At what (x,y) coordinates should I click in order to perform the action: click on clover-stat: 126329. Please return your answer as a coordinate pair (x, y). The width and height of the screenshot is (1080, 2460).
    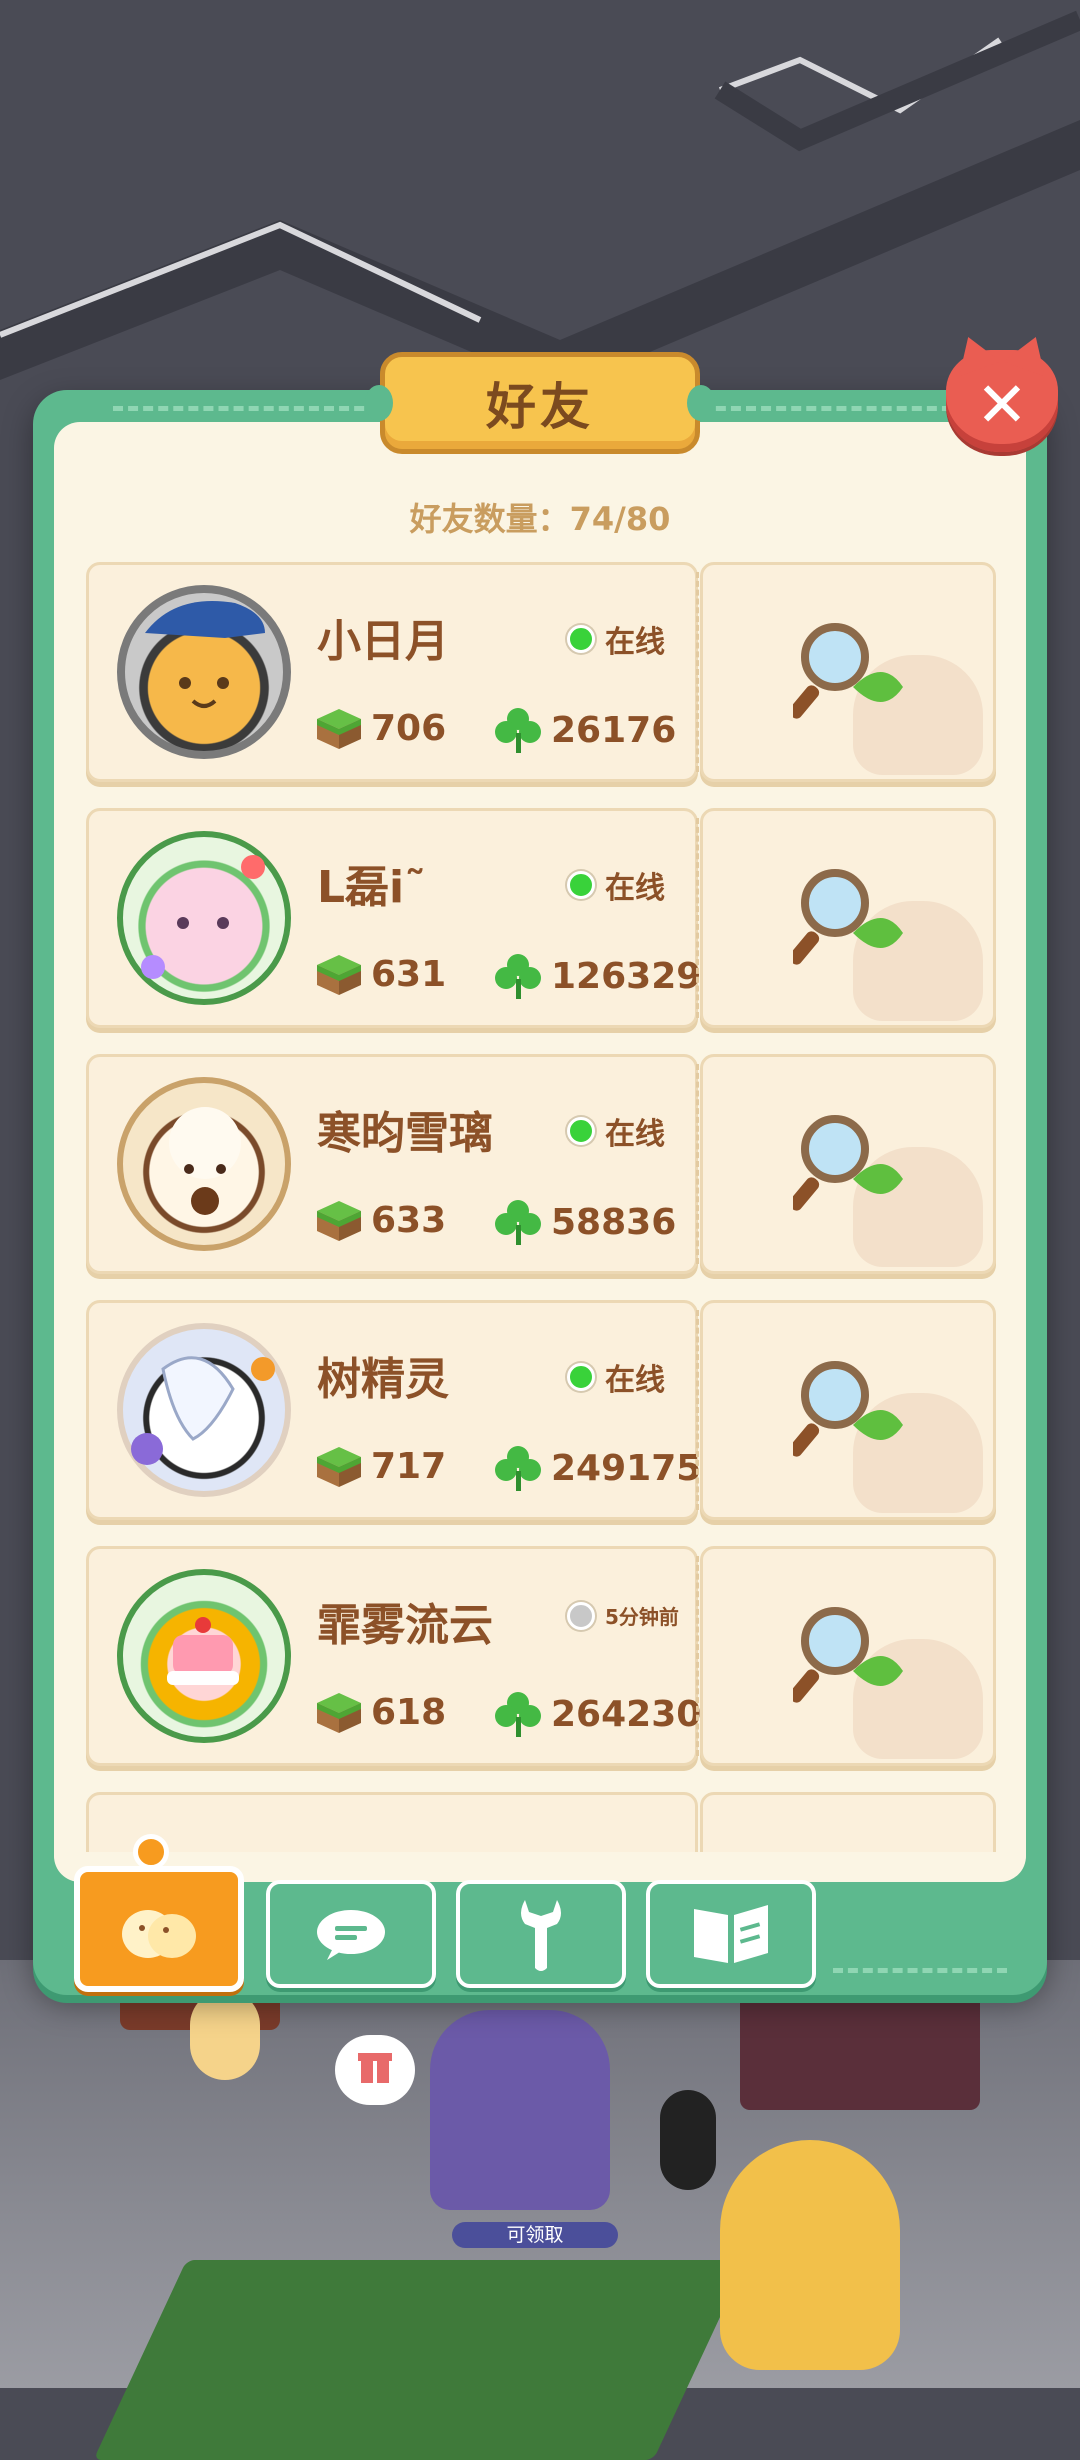
    Looking at the image, I should click on (597, 976).